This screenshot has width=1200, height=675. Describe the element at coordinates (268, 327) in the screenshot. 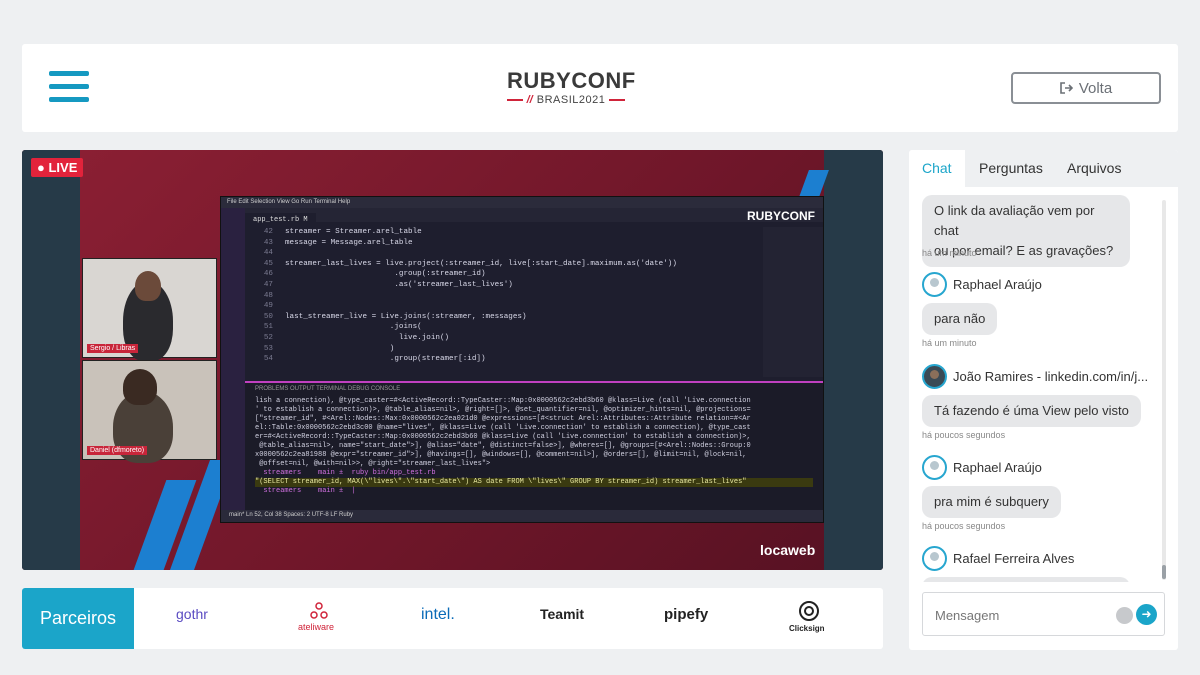

I see `line-number: 51` at that location.